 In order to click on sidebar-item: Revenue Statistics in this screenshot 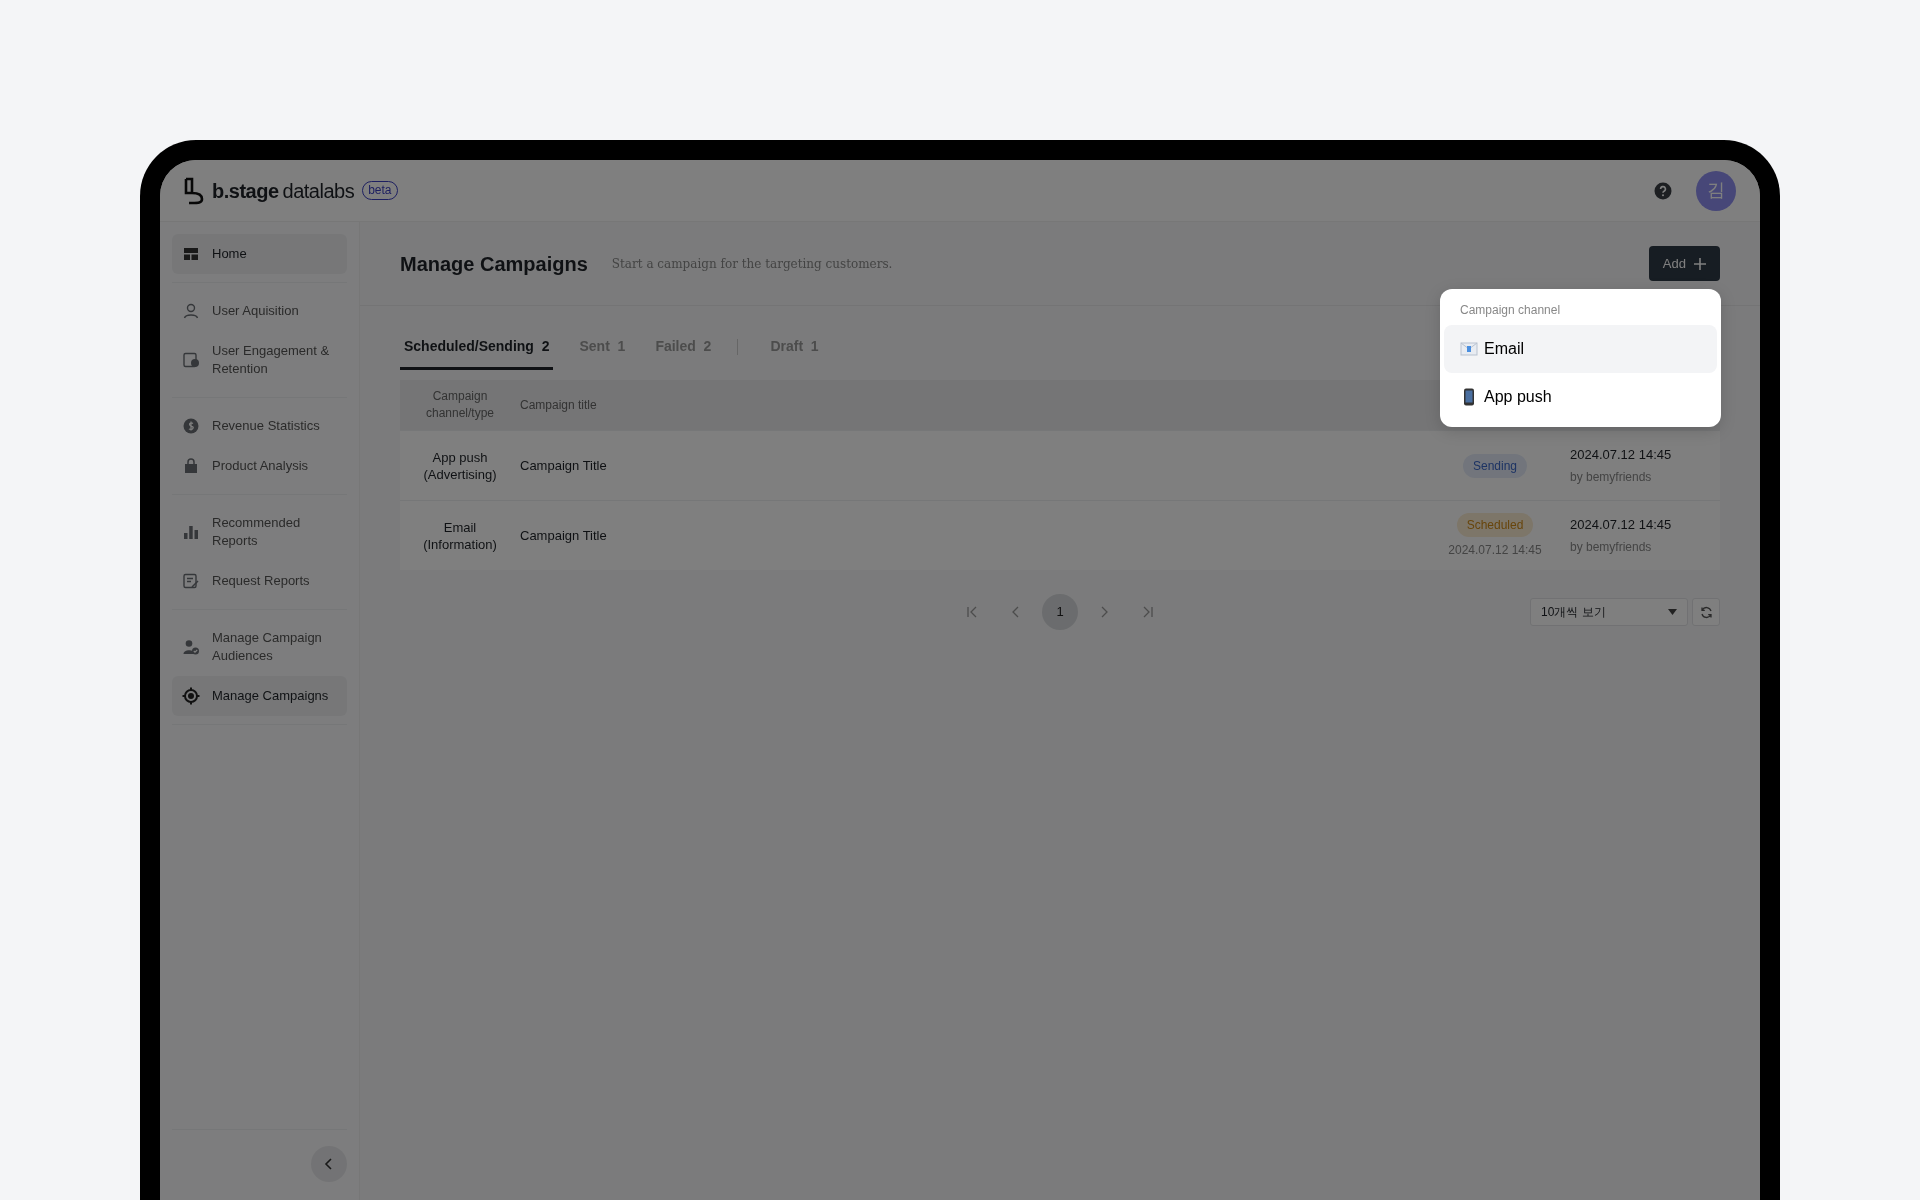, I will do `click(259, 426)`.